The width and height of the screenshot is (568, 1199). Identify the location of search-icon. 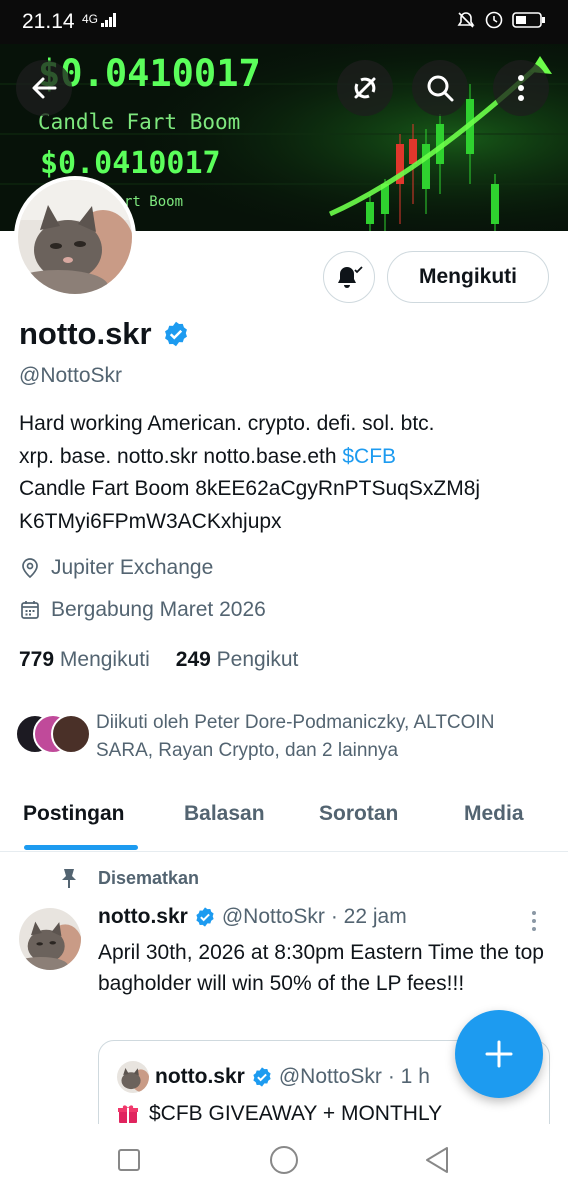
(440, 88).